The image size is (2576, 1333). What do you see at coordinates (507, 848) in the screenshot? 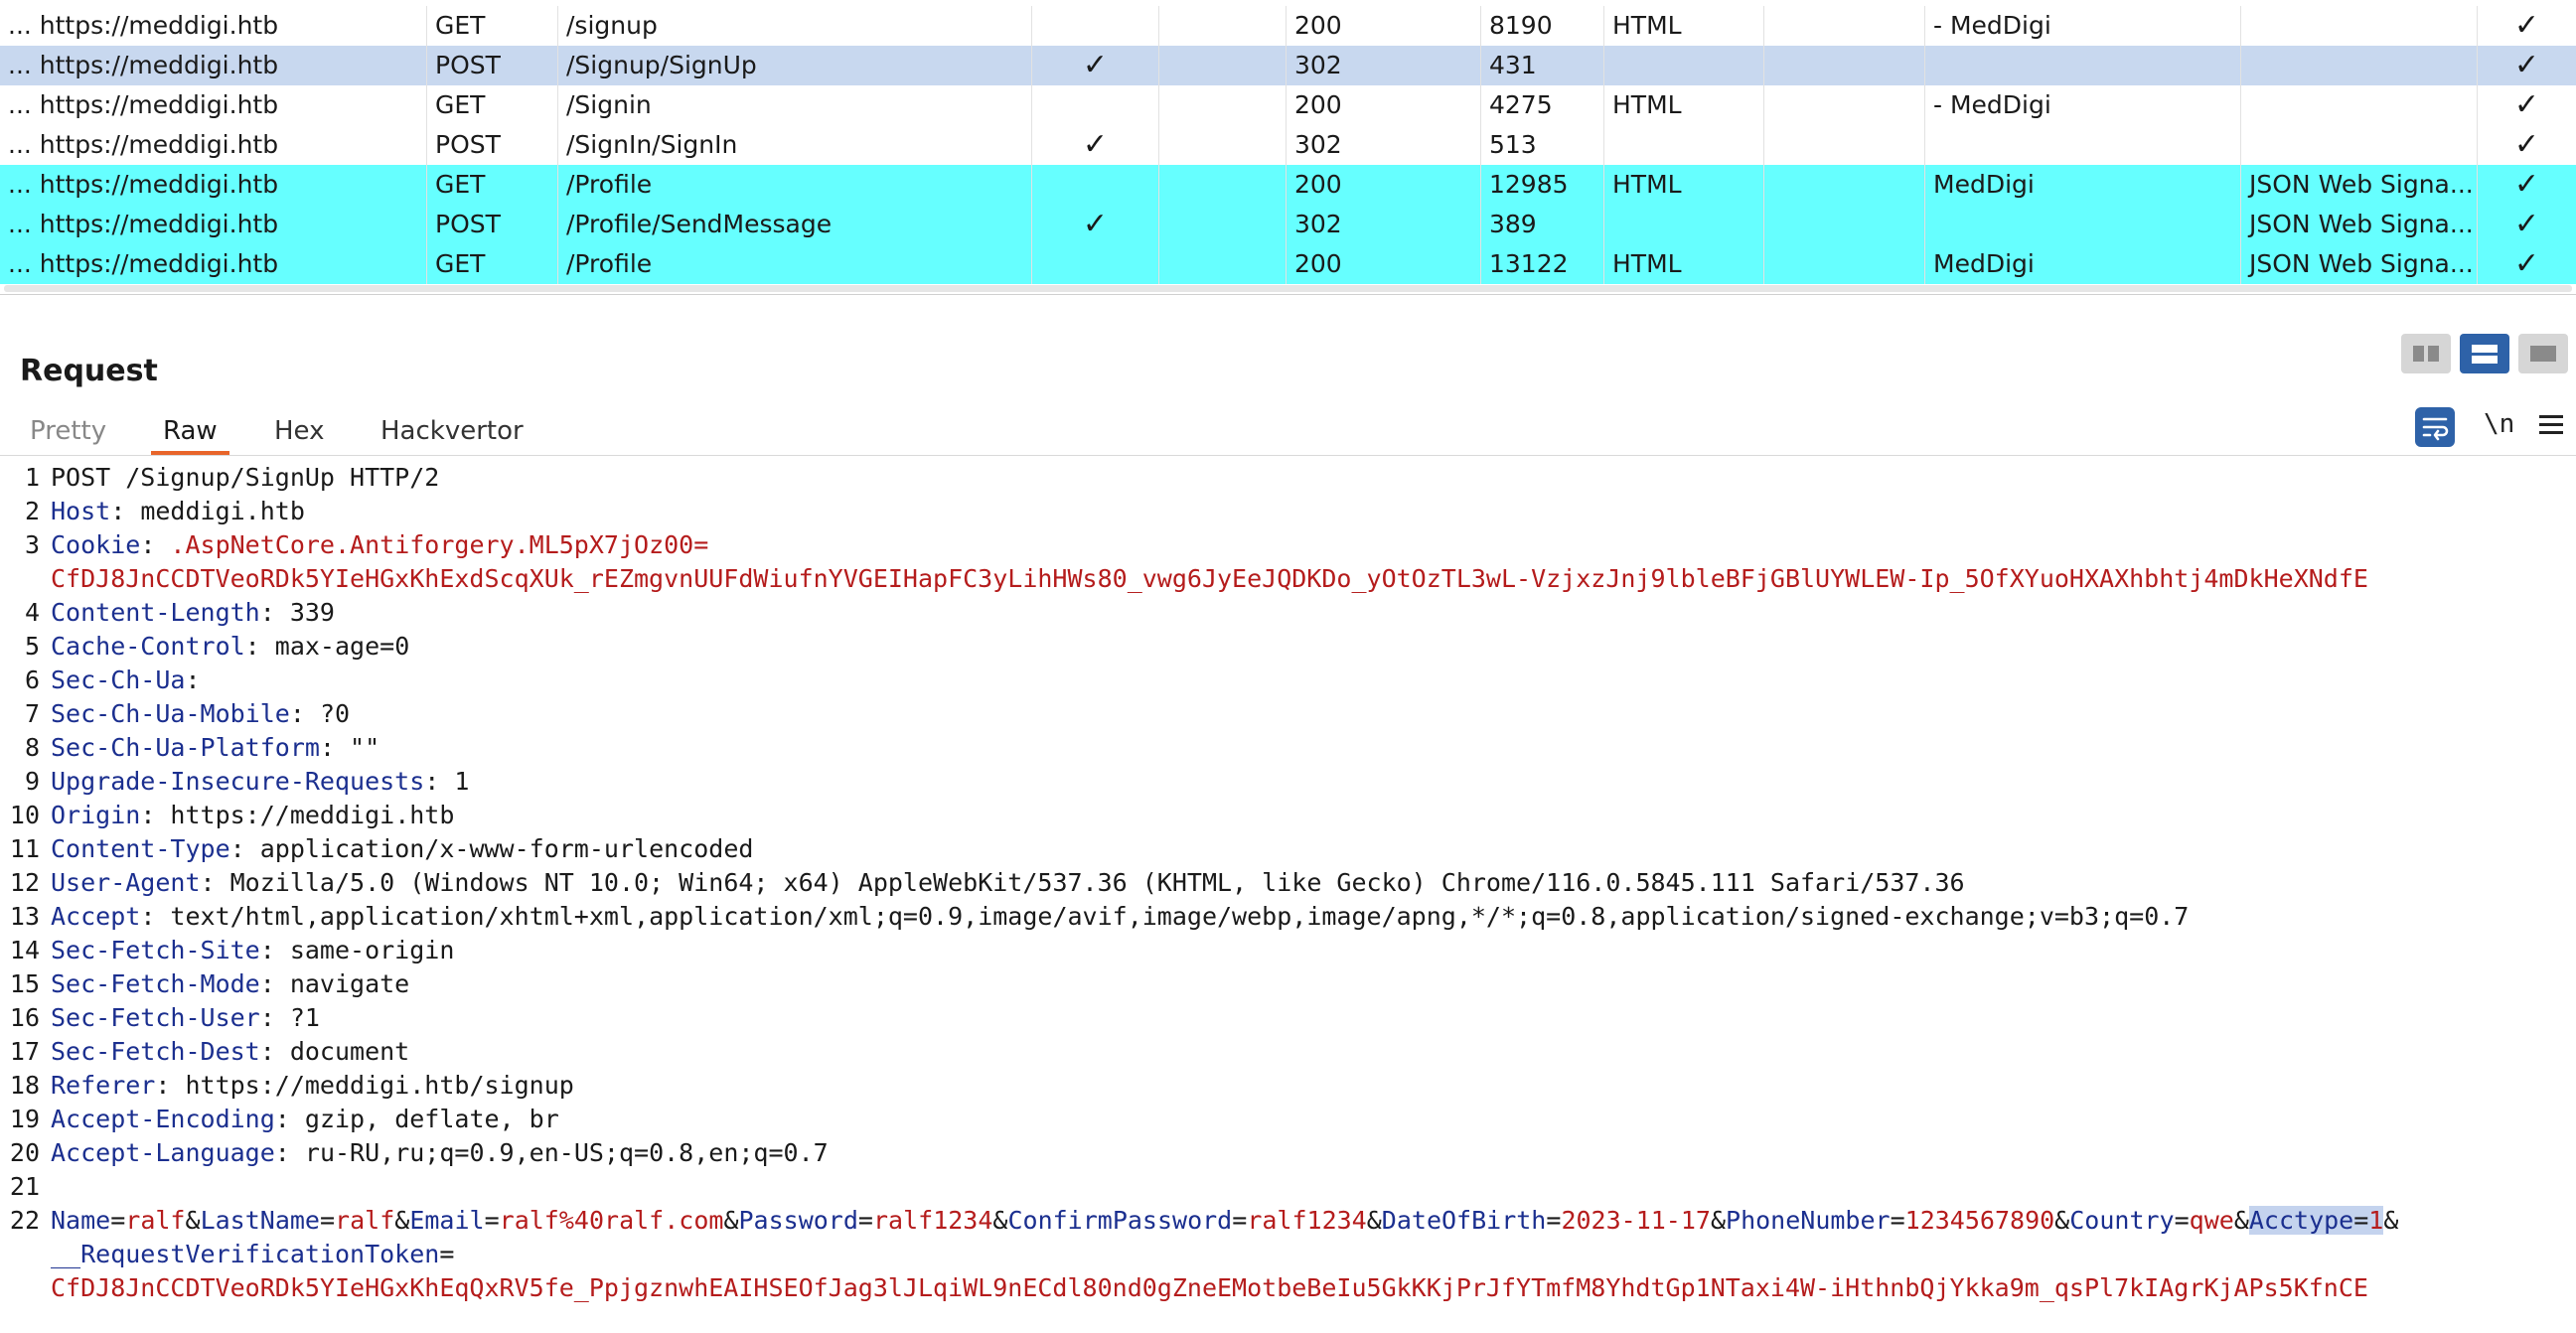
I see `header-value: application/x-www-form-urlencoded` at bounding box center [507, 848].